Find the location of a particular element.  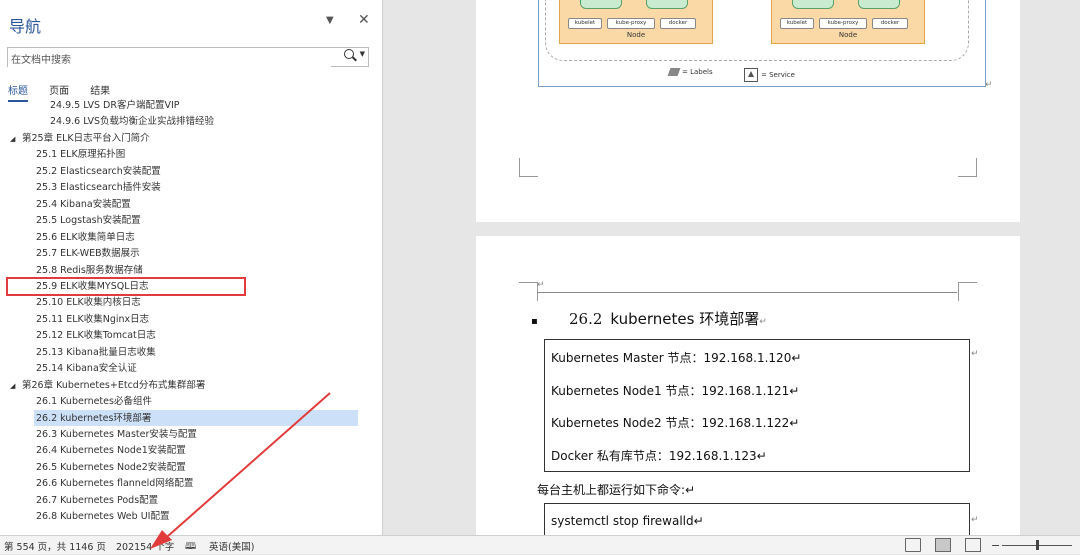

node-line: Kubernetes Node2 节点：192.168.1.122↵ is located at coordinates (675, 423).